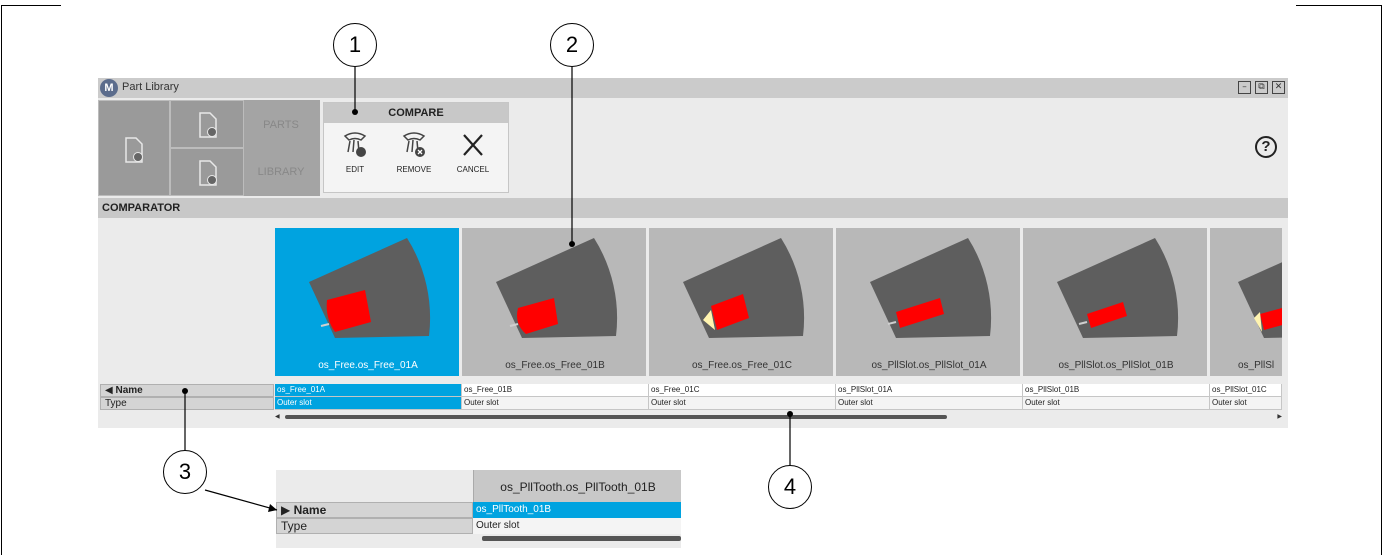  I want to click on callout-1: 1, so click(355, 45).